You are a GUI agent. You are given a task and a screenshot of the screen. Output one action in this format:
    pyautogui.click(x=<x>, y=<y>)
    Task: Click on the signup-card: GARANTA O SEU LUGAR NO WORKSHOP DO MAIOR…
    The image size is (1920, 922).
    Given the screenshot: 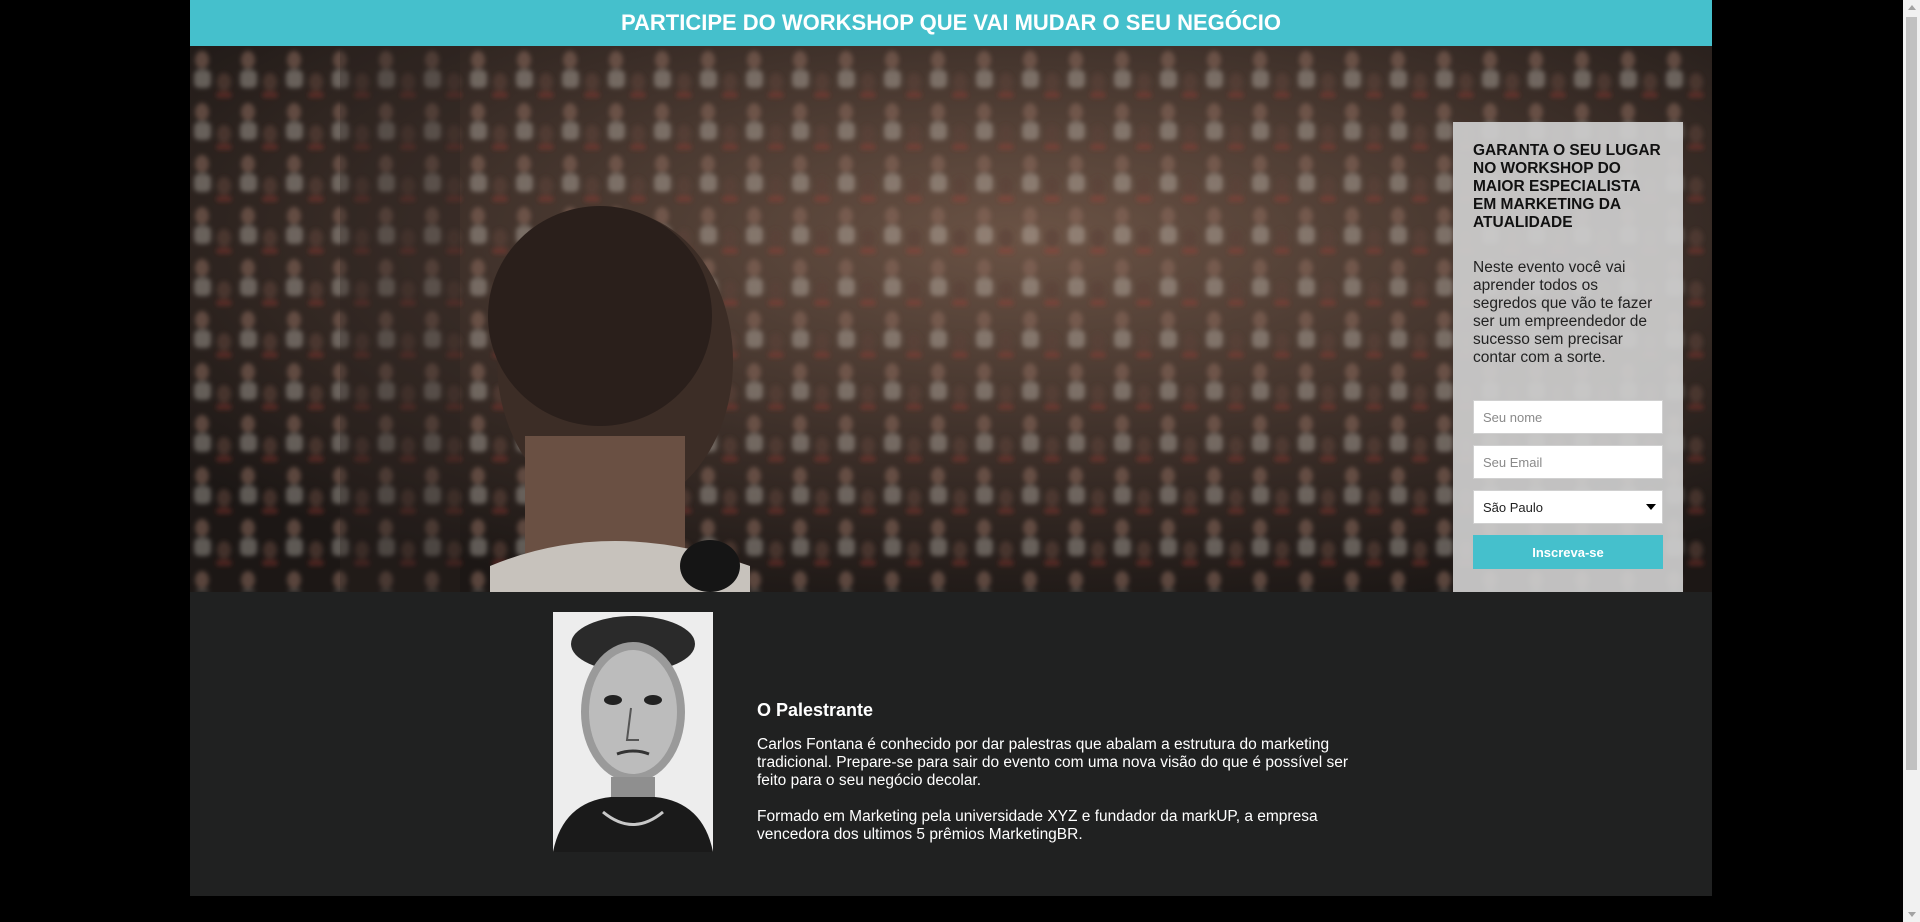 What is the action you would take?
    pyautogui.click(x=1568, y=357)
    